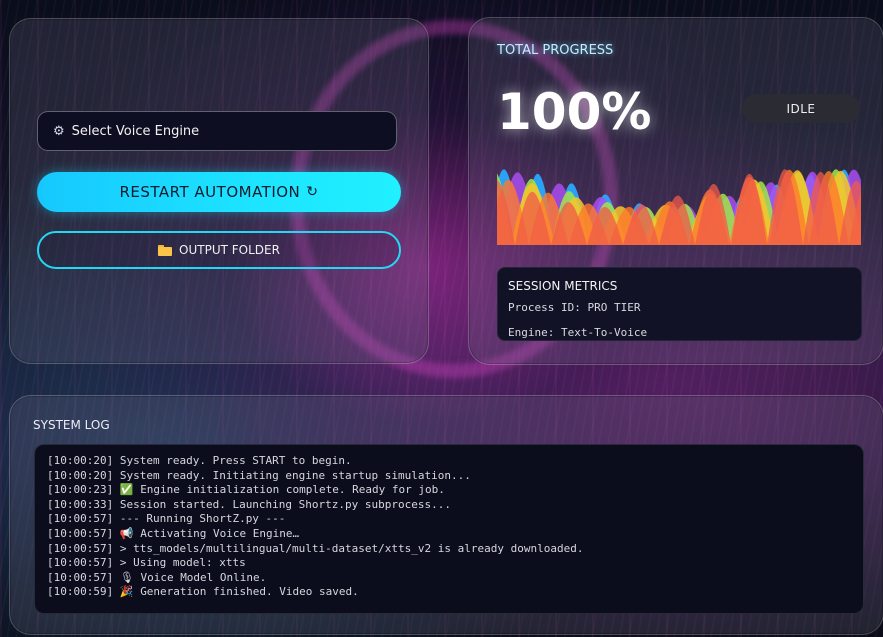 This screenshot has height=637, width=883. Describe the element at coordinates (202, 519) in the screenshot. I see `log-message: --- Running ShortZ.py ---` at that location.